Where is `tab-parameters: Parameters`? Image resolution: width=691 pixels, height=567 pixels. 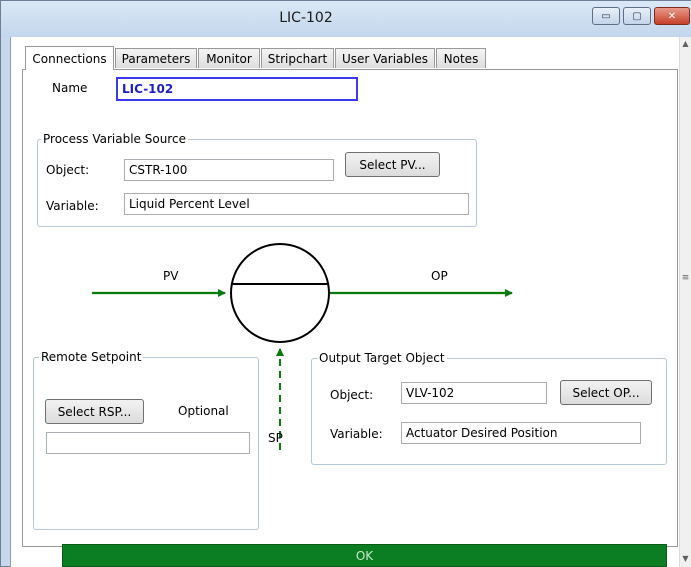 tab-parameters: Parameters is located at coordinates (156, 58).